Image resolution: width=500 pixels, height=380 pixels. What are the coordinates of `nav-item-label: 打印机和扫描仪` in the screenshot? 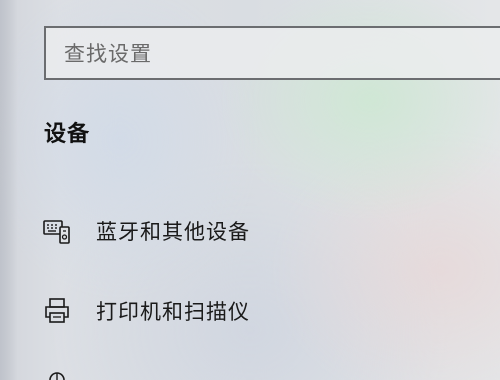 It's located at (173, 312).